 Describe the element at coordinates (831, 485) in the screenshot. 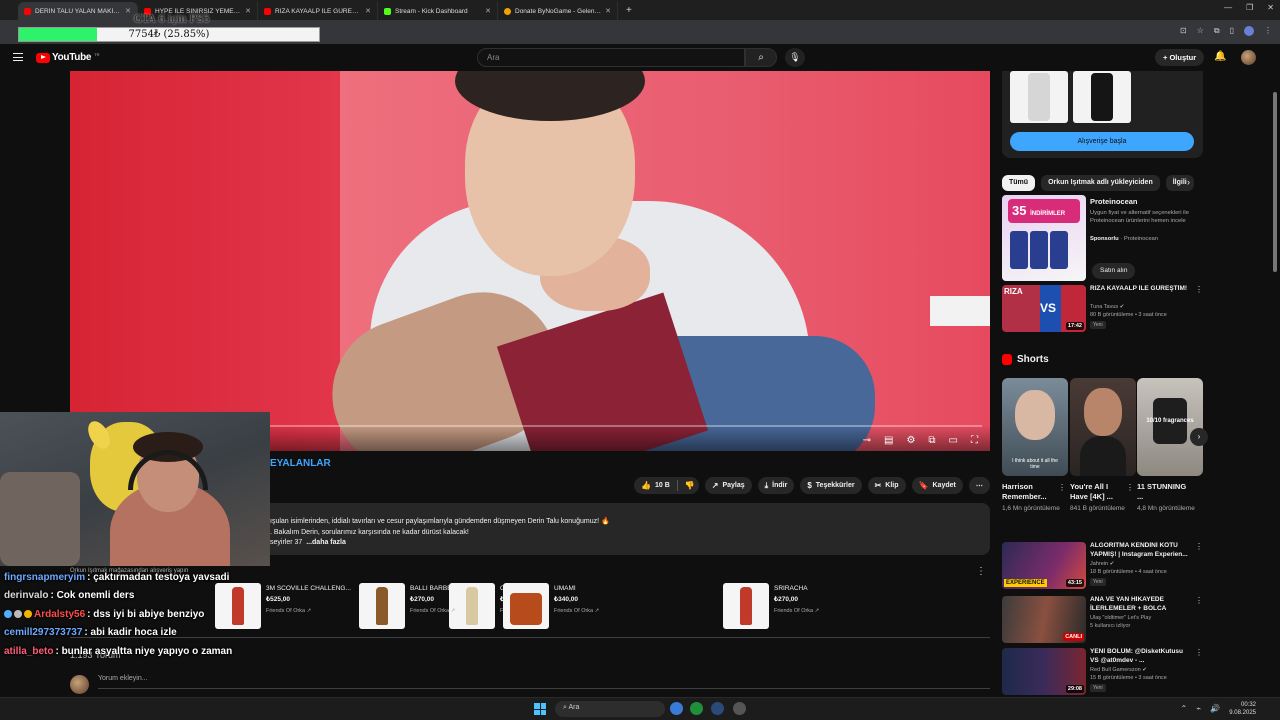

I see `thanks-button: $ Teşekkürler` at that location.